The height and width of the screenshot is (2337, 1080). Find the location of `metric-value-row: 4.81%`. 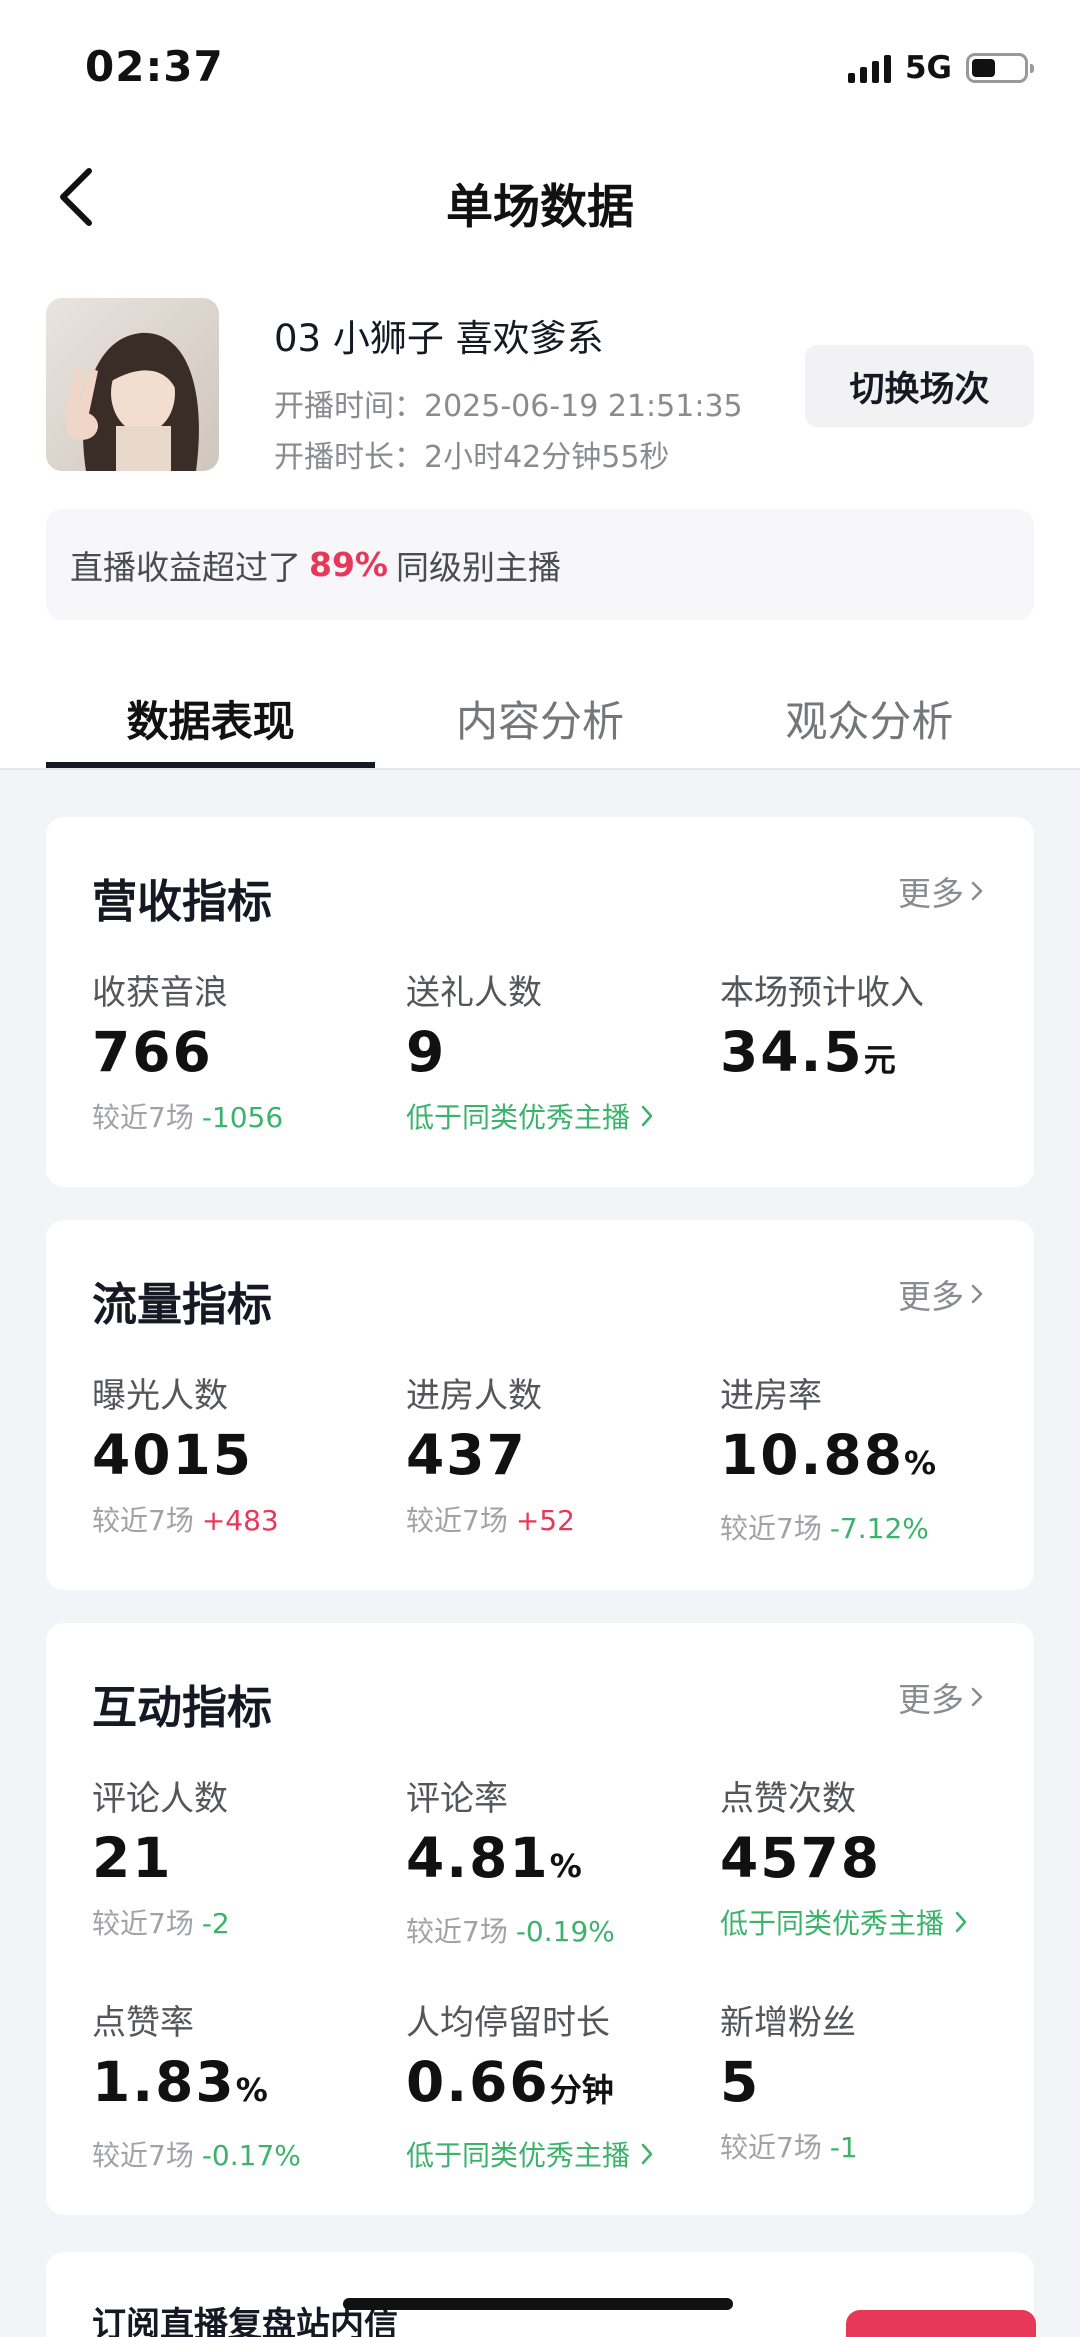

metric-value-row: 4.81% is located at coordinates (556, 1862).